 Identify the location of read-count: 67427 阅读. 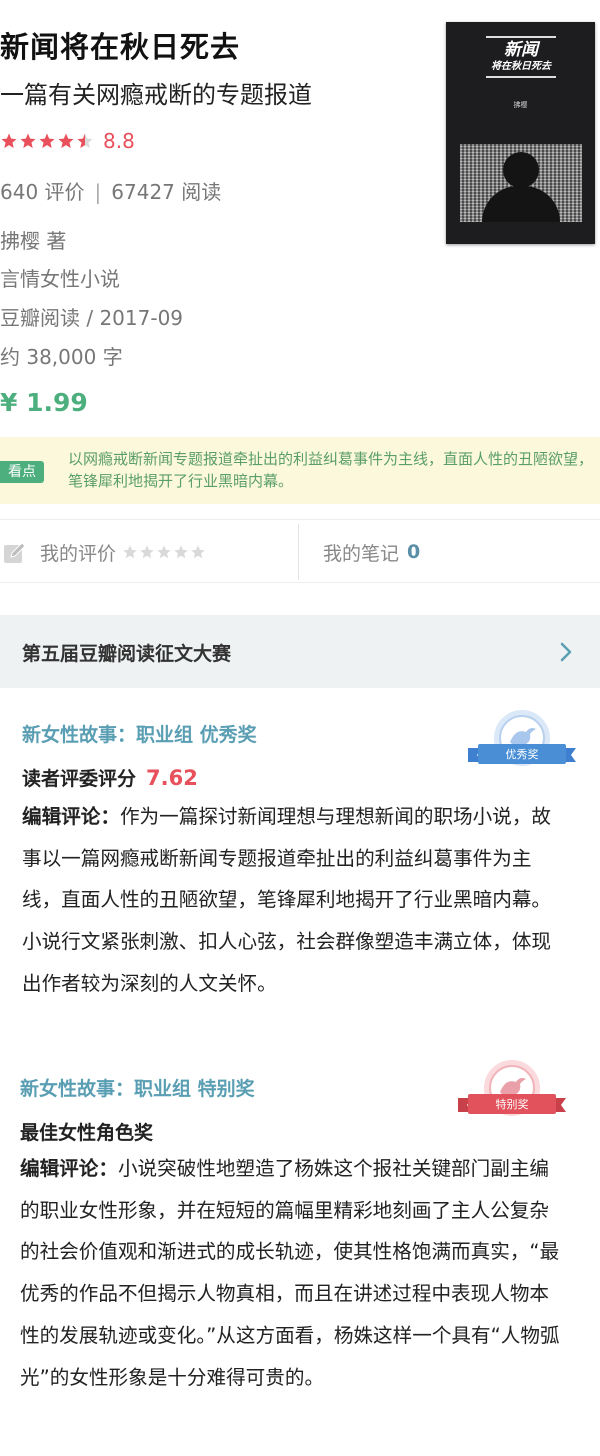
(166, 192).